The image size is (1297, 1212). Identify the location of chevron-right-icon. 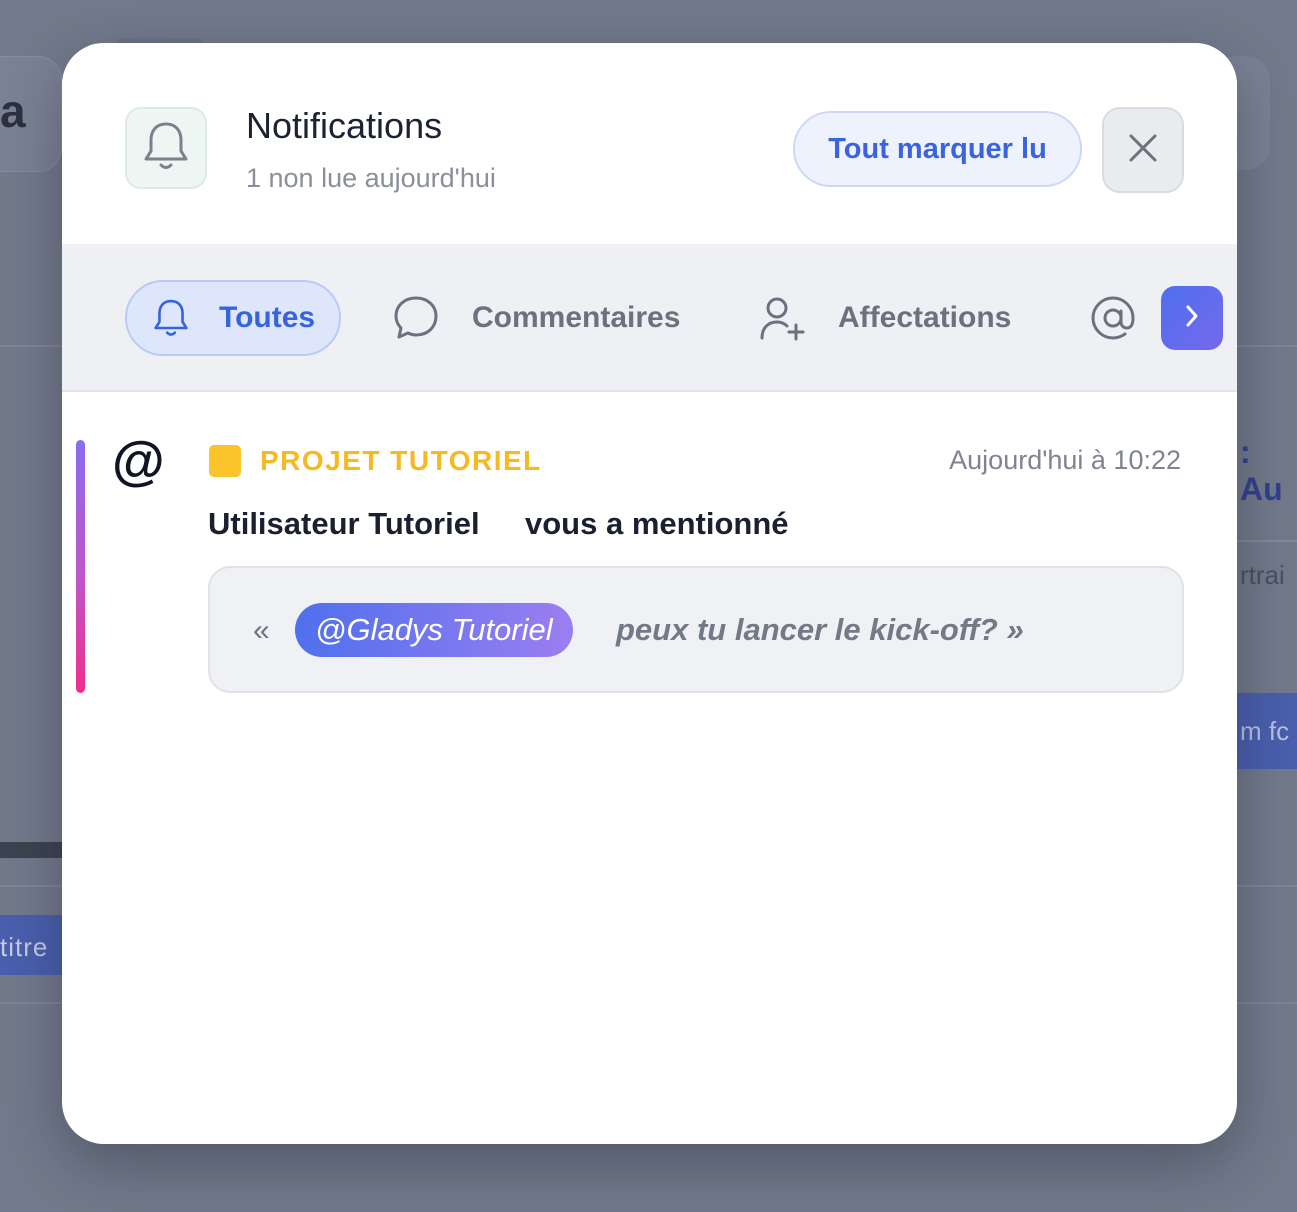
(1192, 318).